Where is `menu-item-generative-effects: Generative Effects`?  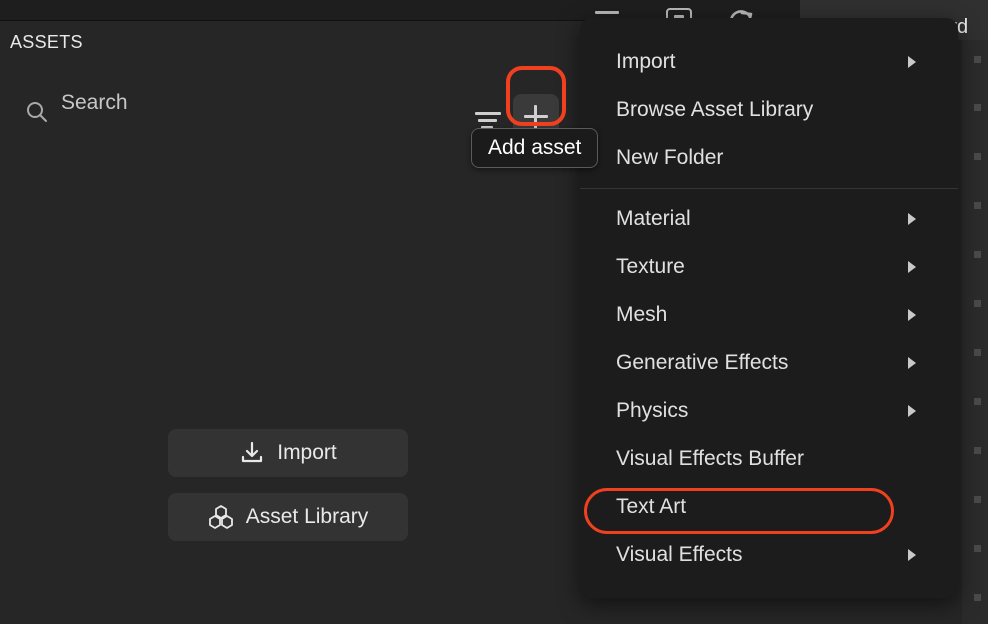 menu-item-generative-effects: Generative Effects is located at coordinates (769, 363).